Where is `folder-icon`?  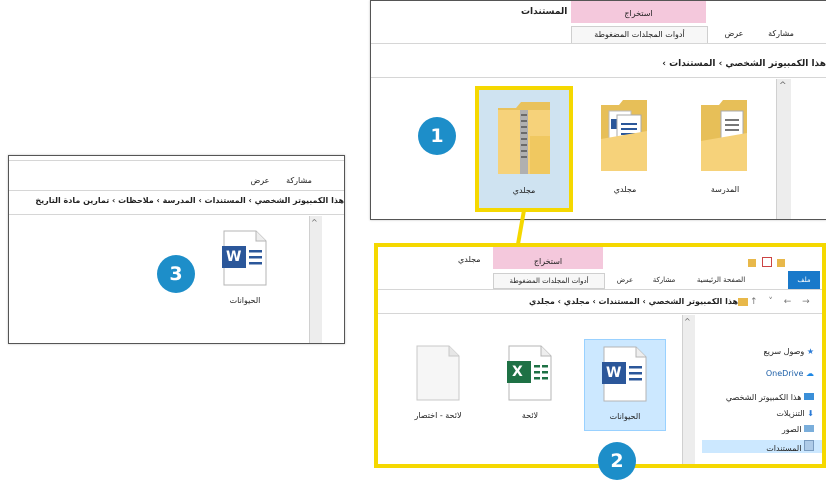 folder-icon is located at coordinates (724, 135).